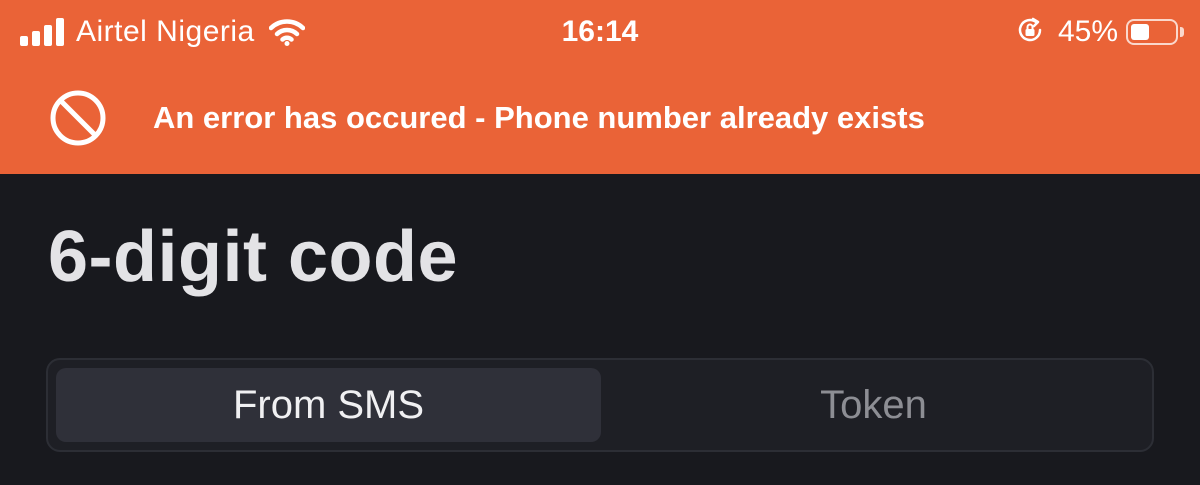  I want to click on tab-token: Token, so click(873, 405).